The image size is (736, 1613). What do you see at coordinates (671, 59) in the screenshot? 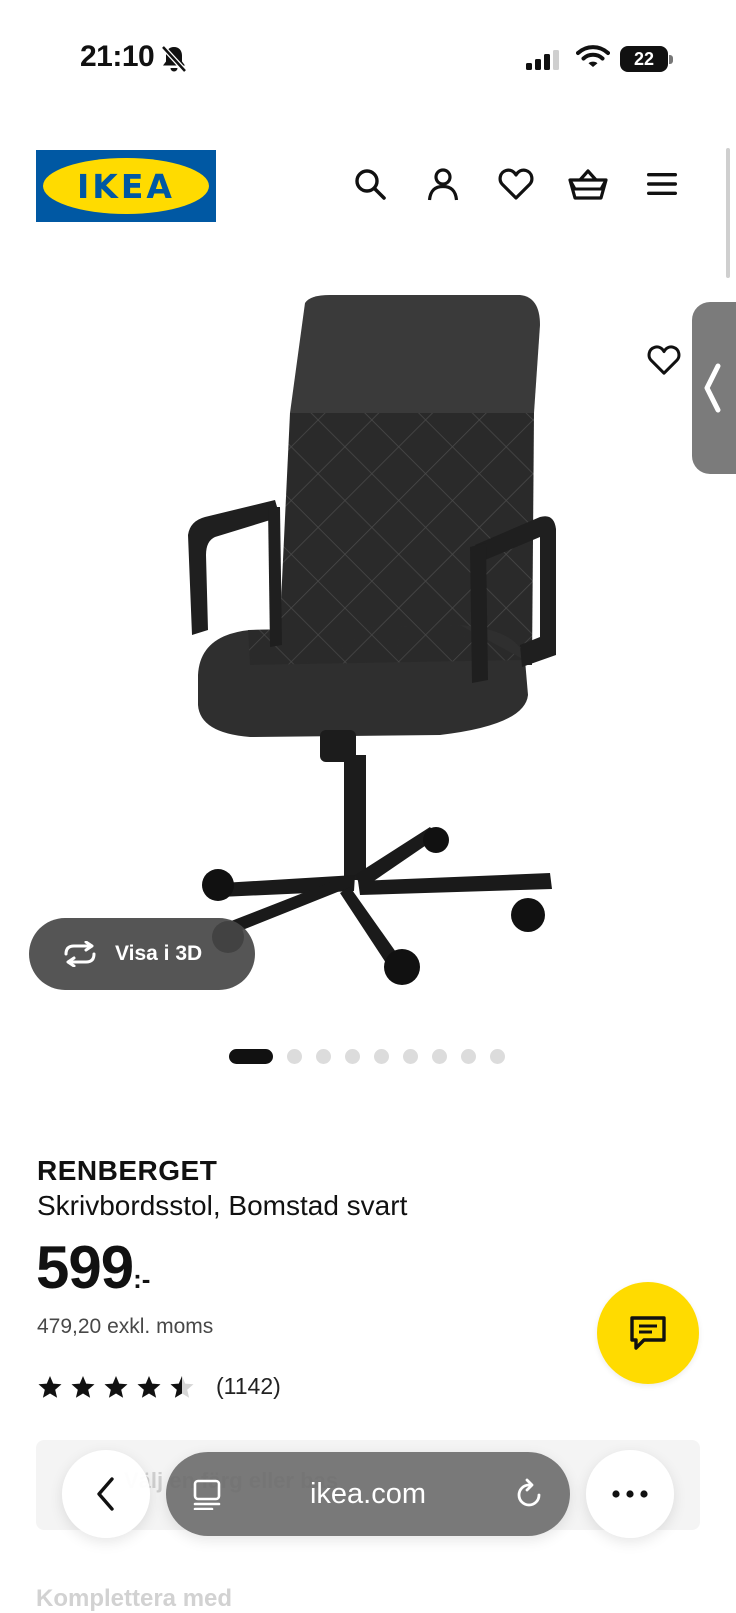
I see `battery-tip` at bounding box center [671, 59].